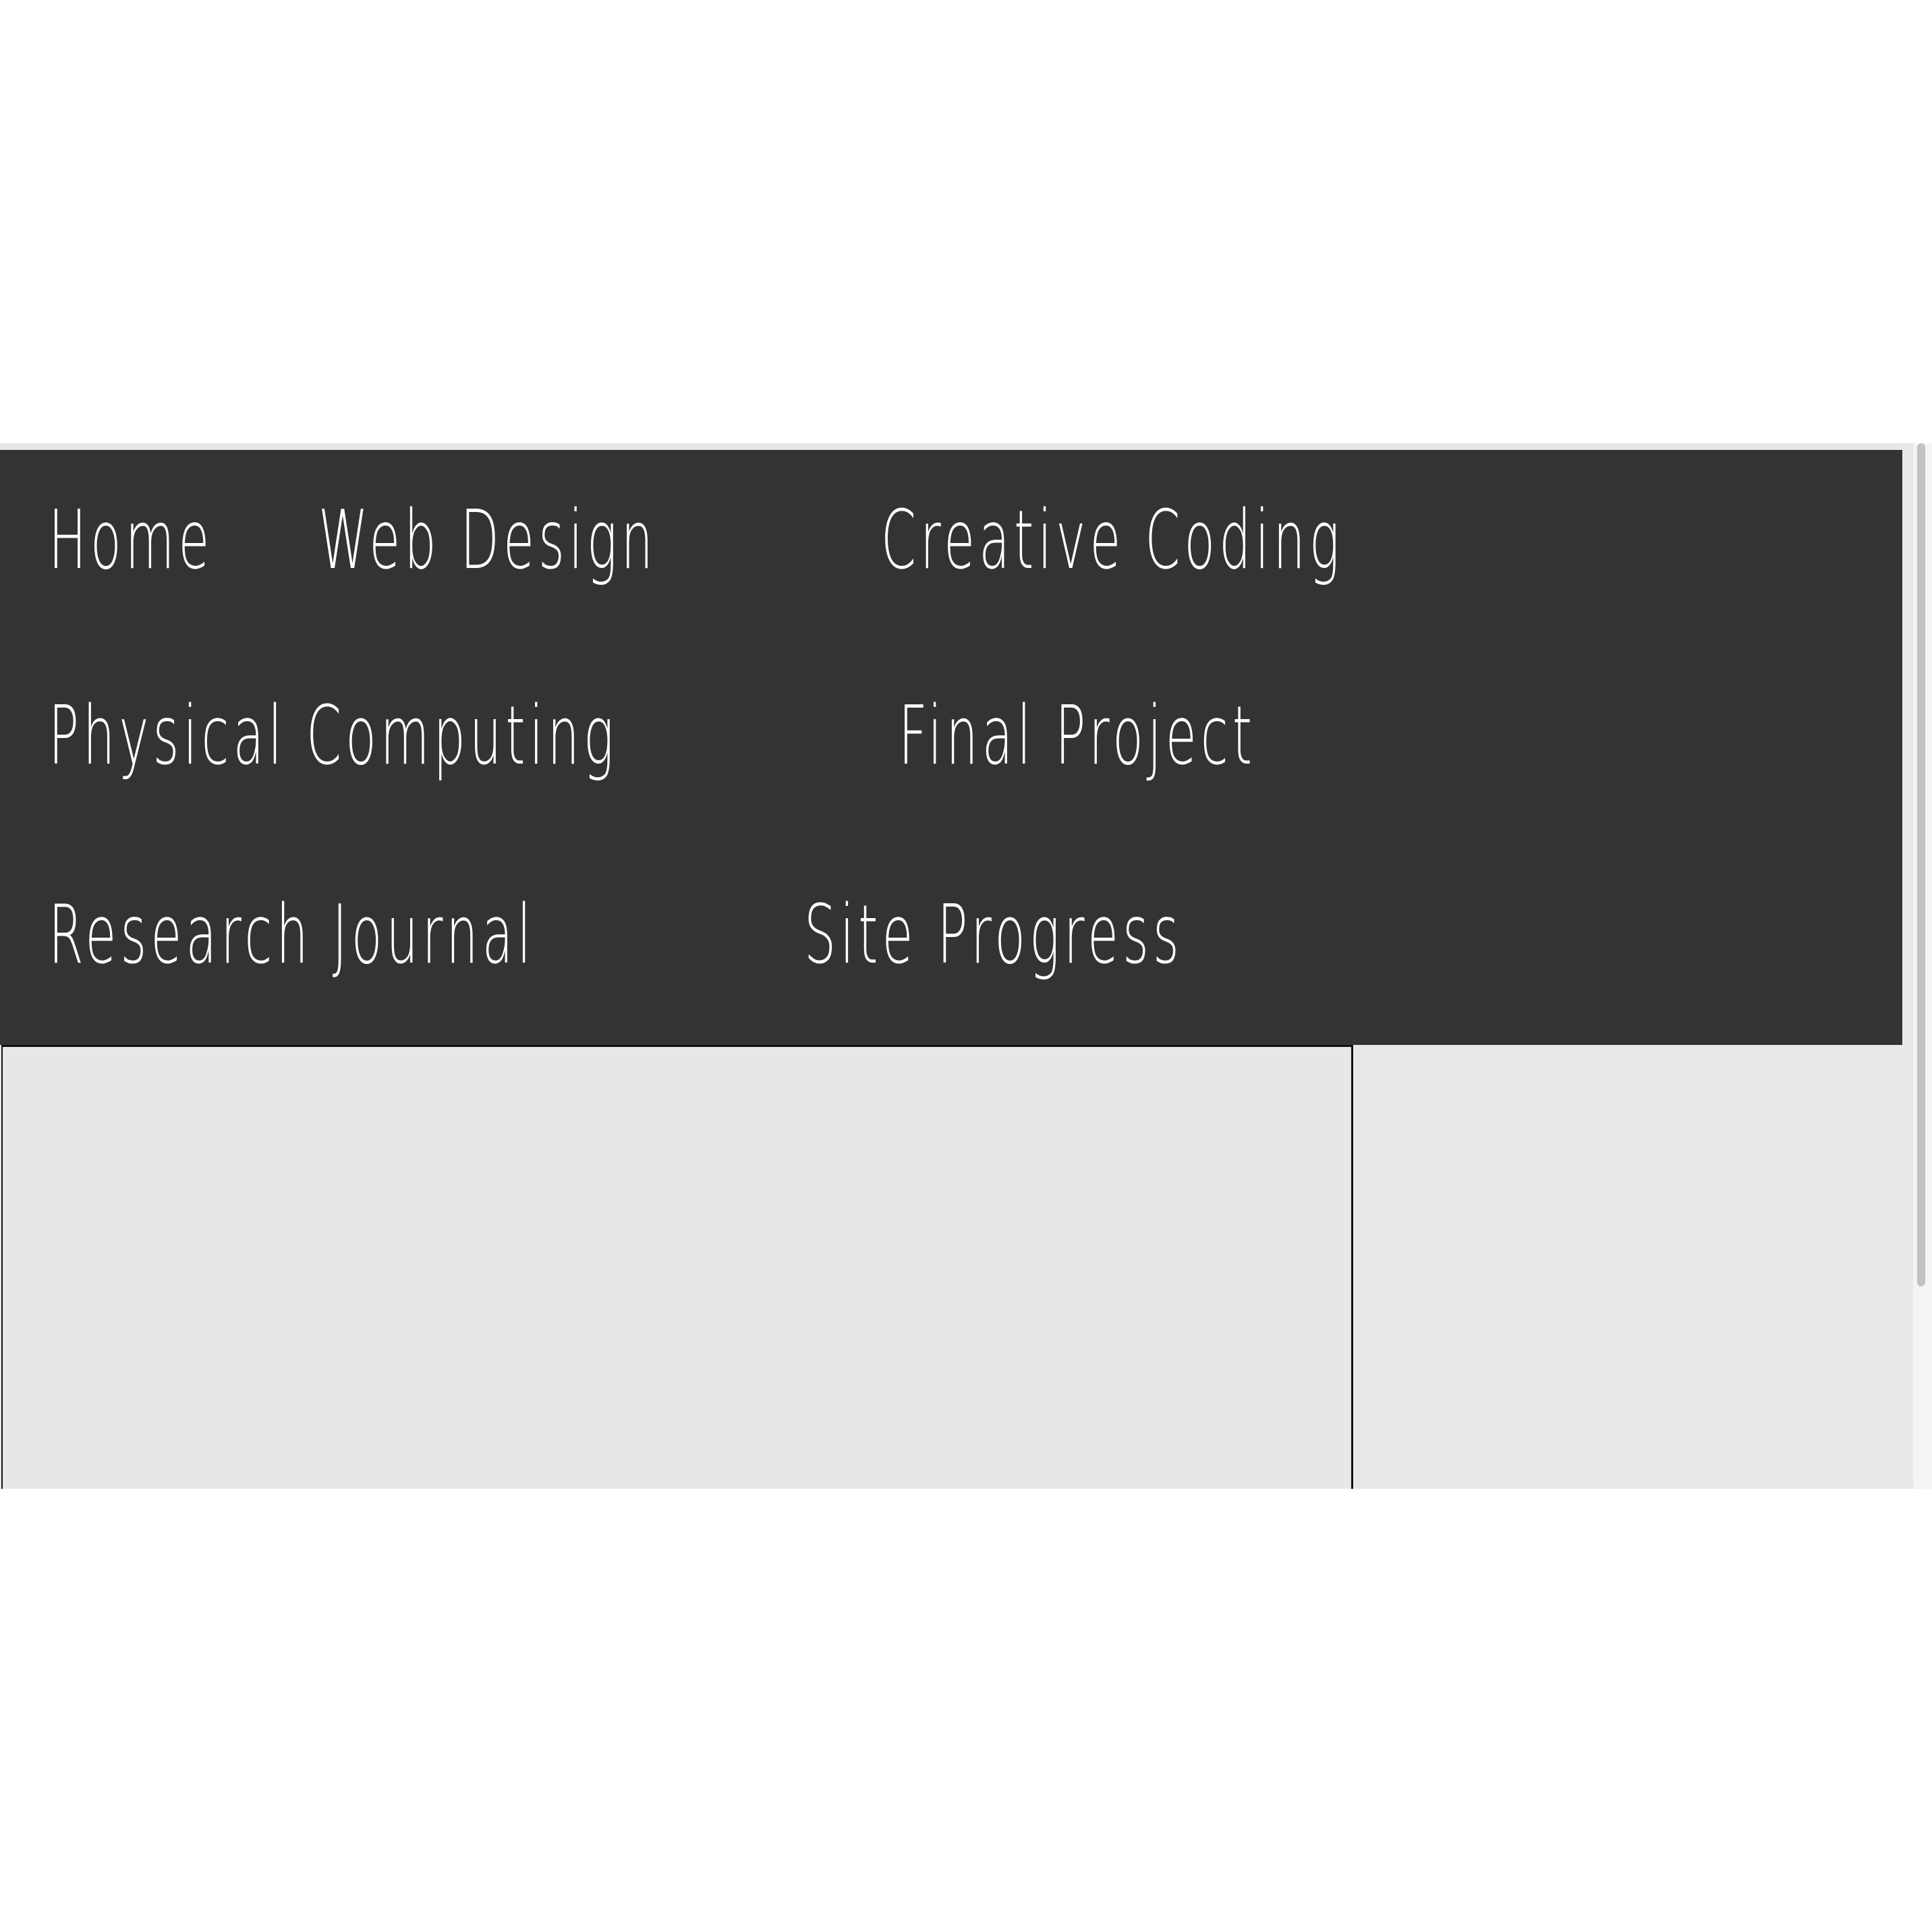 The height and width of the screenshot is (1932, 1932). I want to click on nav-link-creative-coding: Creative Coding, so click(1110, 541).